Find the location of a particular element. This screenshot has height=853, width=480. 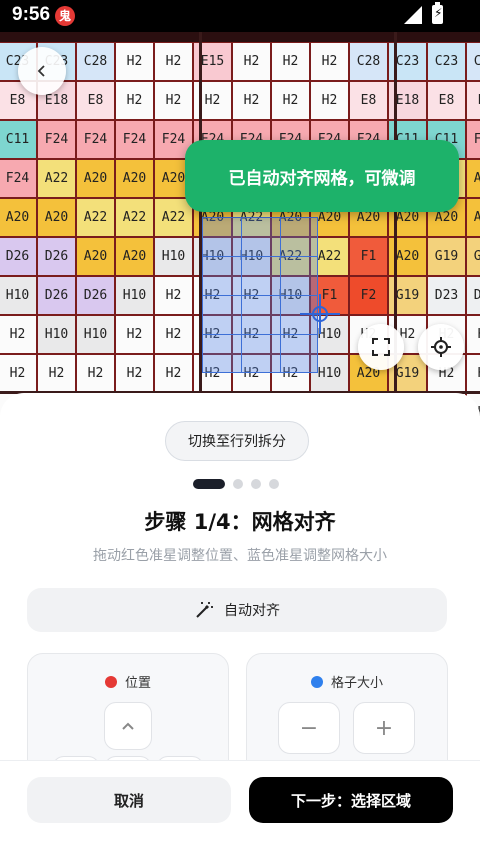

footer-bar: 取消 下一步：选择区域 is located at coordinates (240, 806).